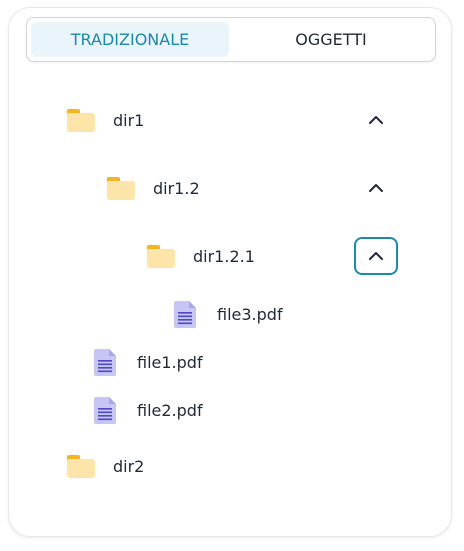  I want to click on tree-item-dir2: dir2, so click(105, 466).